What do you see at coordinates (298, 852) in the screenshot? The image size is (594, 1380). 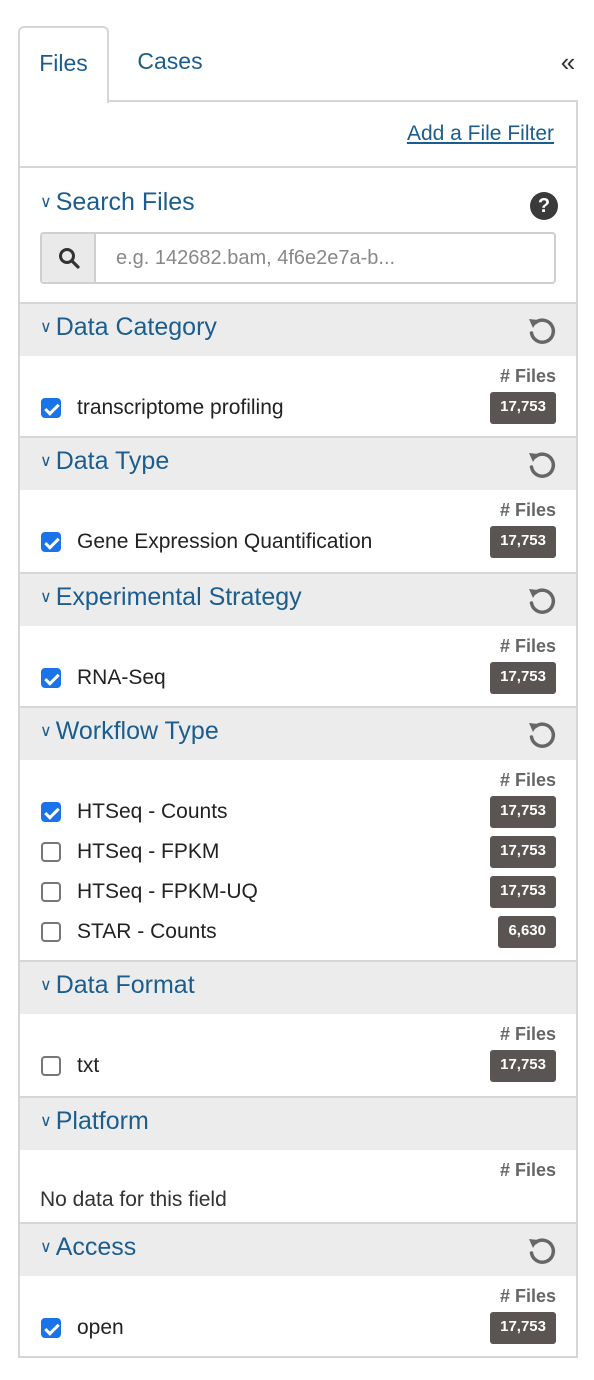 I see `facet-item: HTSeq - FPKM 17,753` at bounding box center [298, 852].